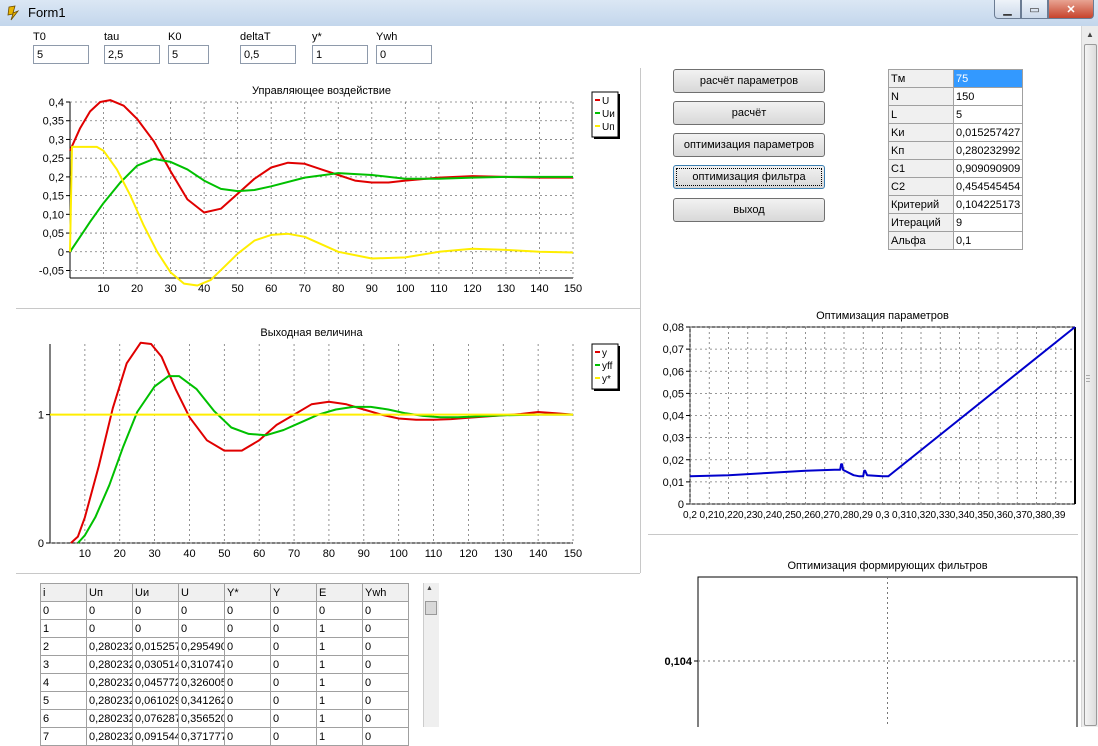  I want to click on maximize-button: ▭, so click(1034, 9).